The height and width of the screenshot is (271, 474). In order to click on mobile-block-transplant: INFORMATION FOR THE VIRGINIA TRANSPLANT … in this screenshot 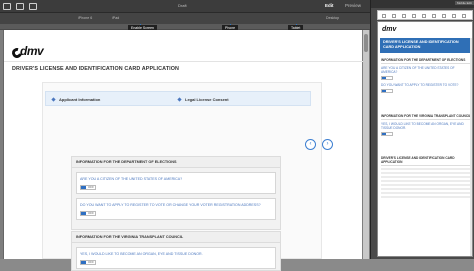, I will do `click(426, 126)`.